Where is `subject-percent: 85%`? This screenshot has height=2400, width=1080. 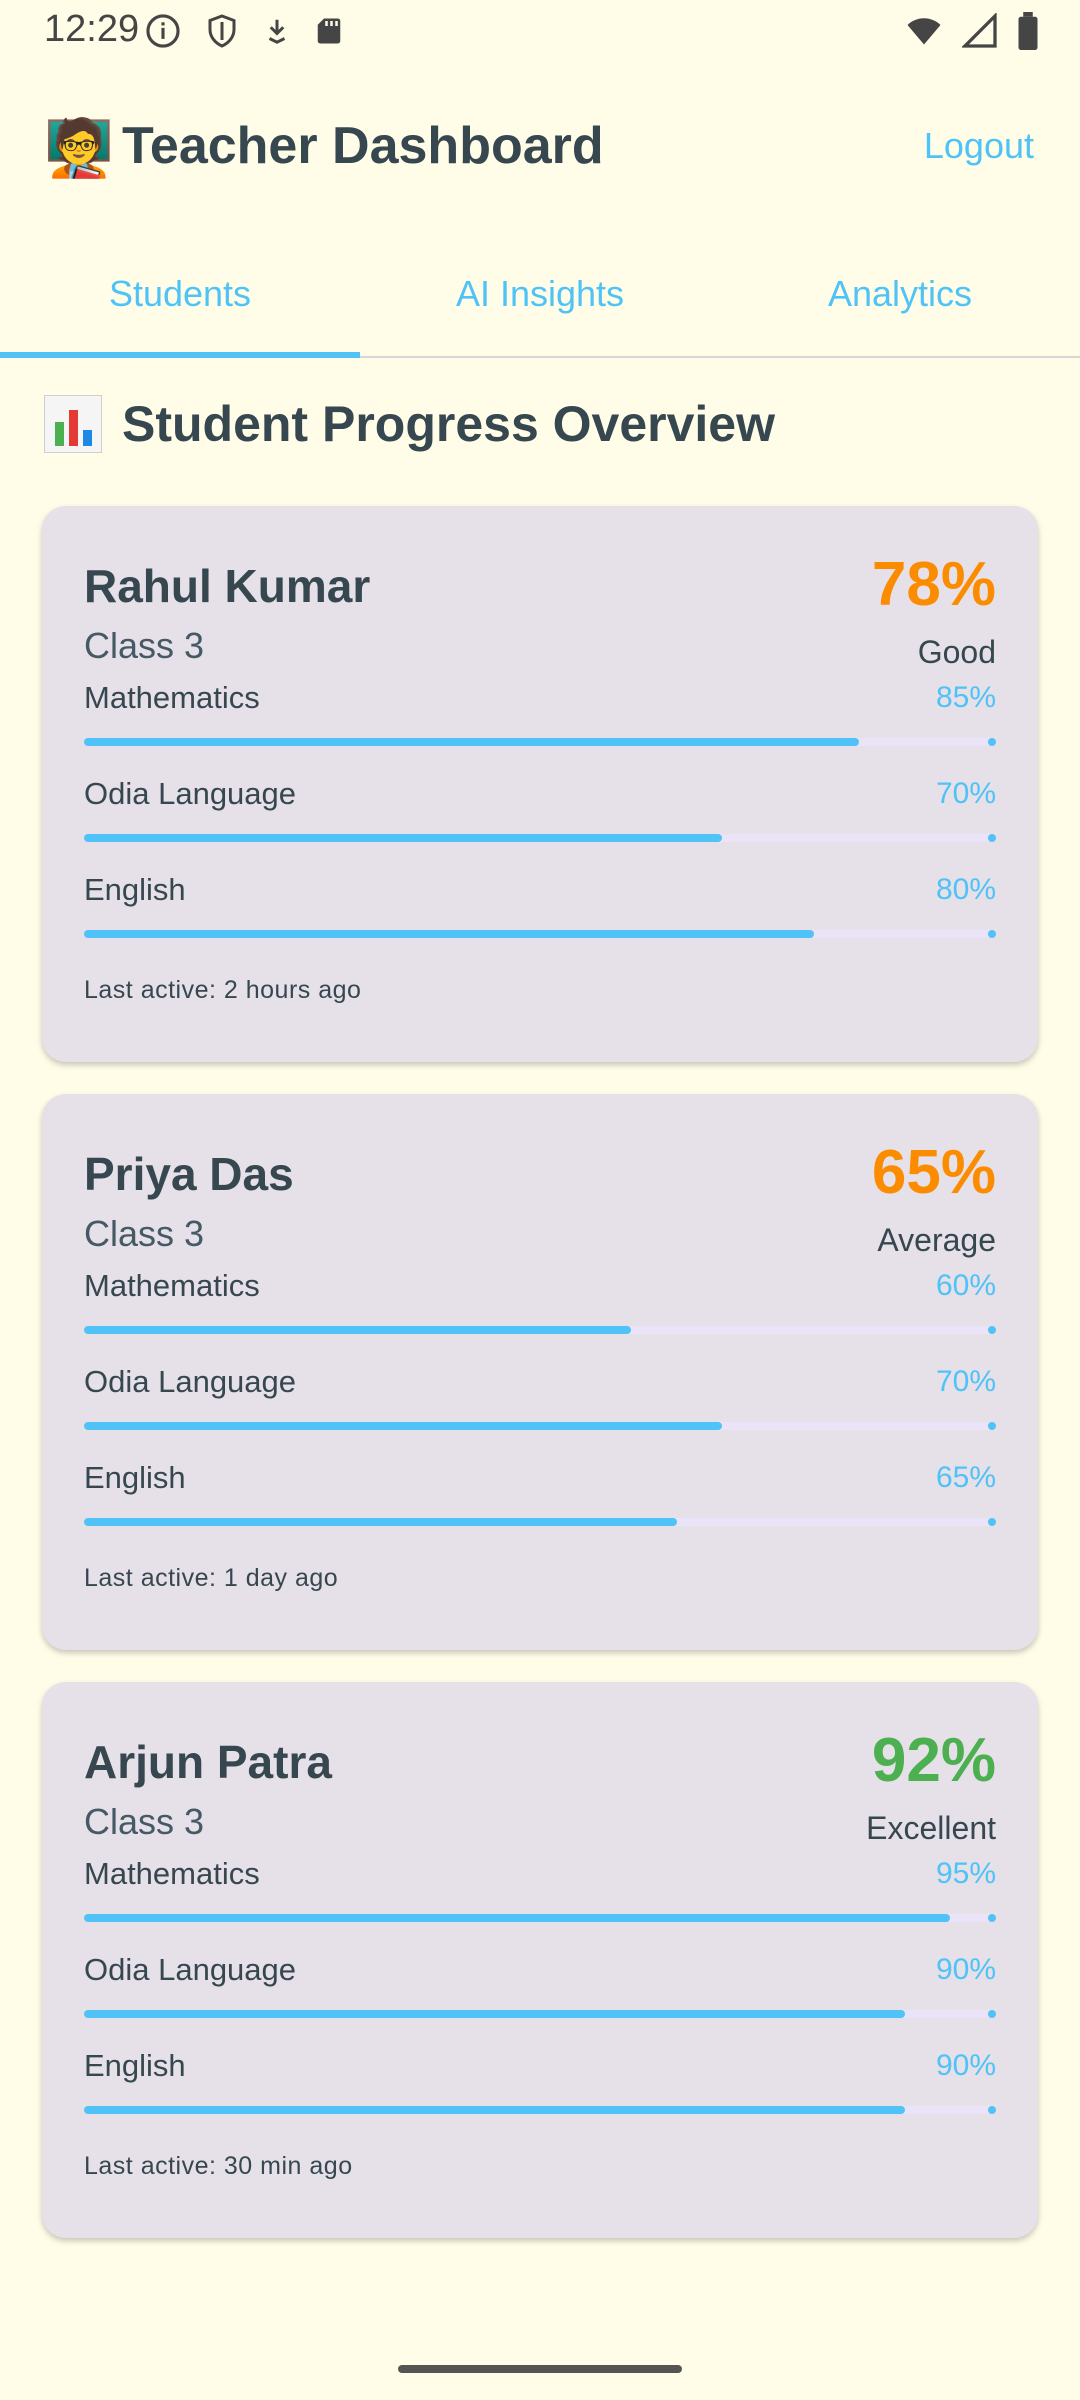 subject-percent: 85% is located at coordinates (965, 697).